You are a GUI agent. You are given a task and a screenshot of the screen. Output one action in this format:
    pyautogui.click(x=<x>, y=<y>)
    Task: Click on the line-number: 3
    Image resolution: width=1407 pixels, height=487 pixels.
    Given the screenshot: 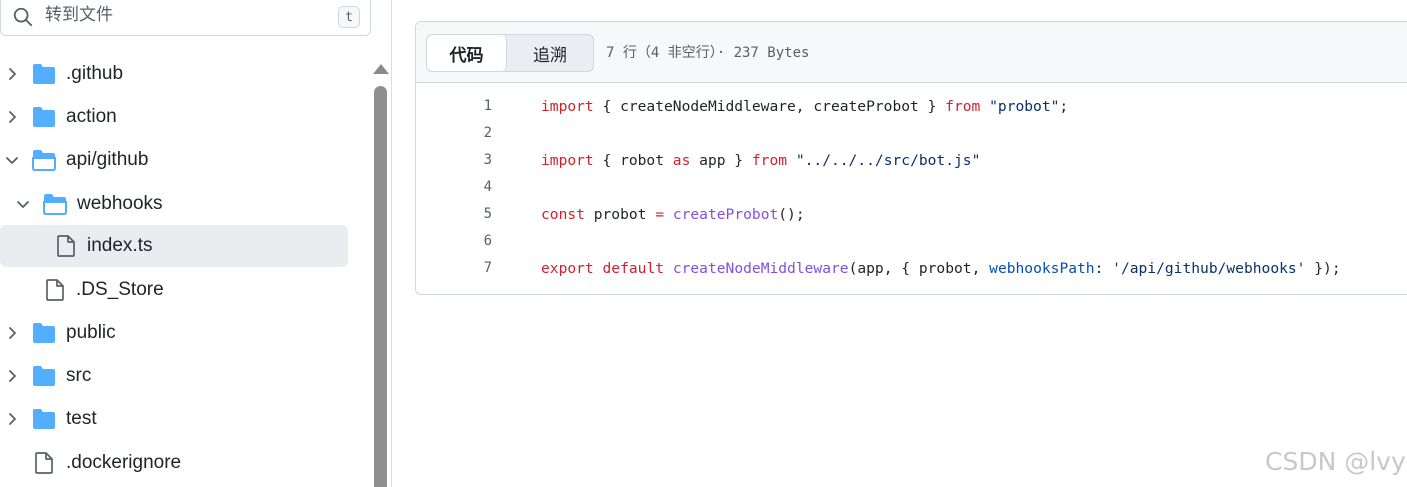 What is the action you would take?
    pyautogui.click(x=474, y=160)
    